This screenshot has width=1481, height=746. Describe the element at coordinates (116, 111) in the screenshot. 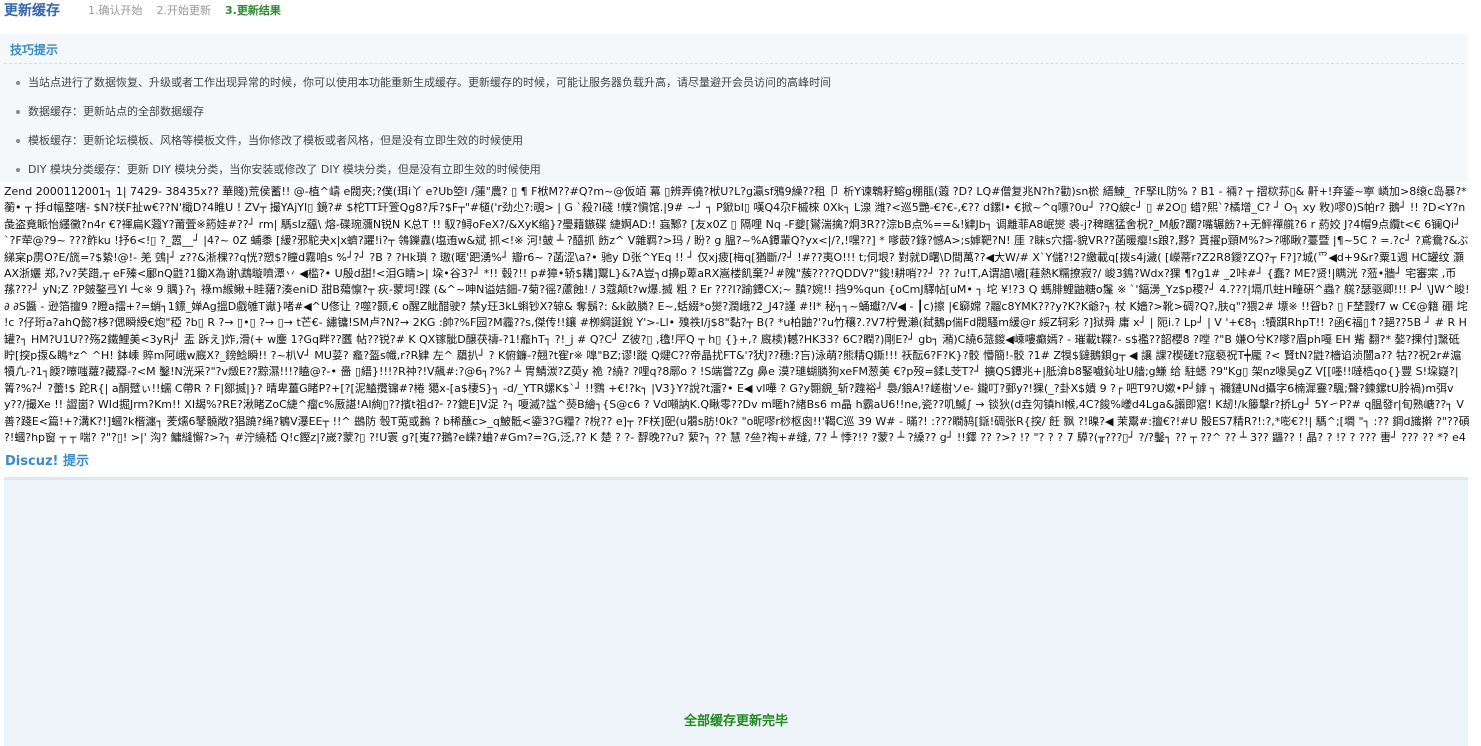

I see `tips-item-text: 数据缓存：更新站点的全部数据缓存` at that location.